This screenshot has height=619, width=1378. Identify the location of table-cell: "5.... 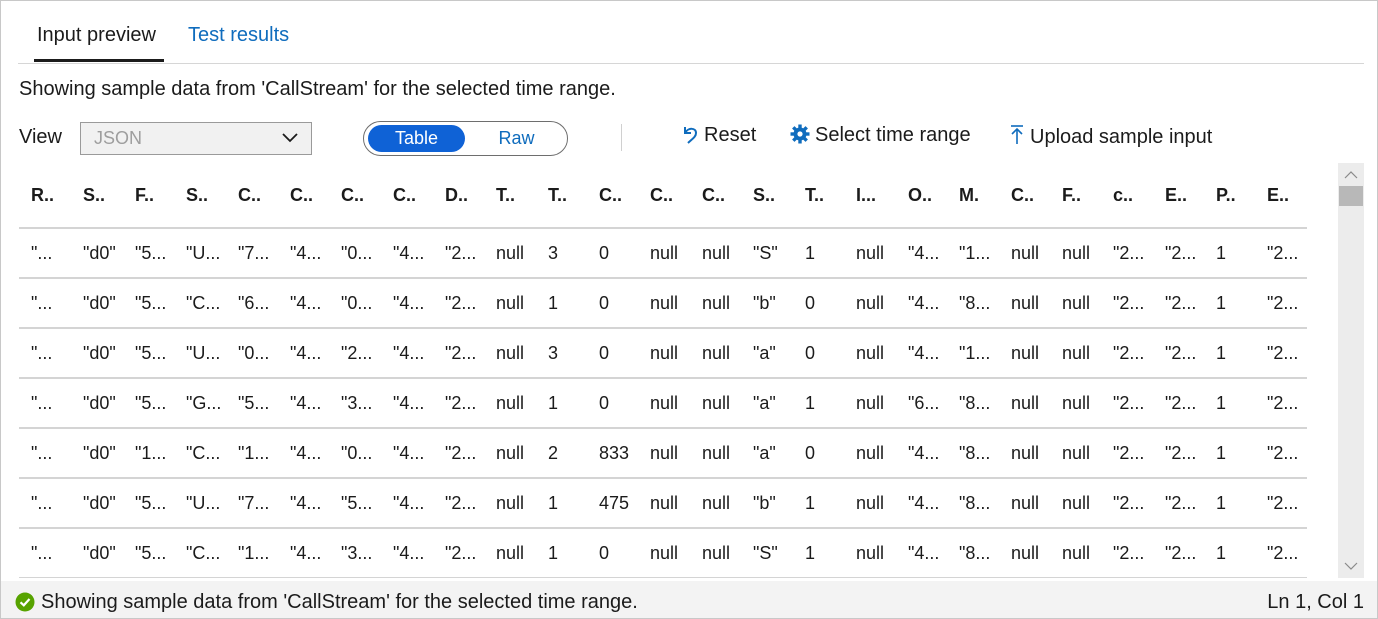
(148, 253).